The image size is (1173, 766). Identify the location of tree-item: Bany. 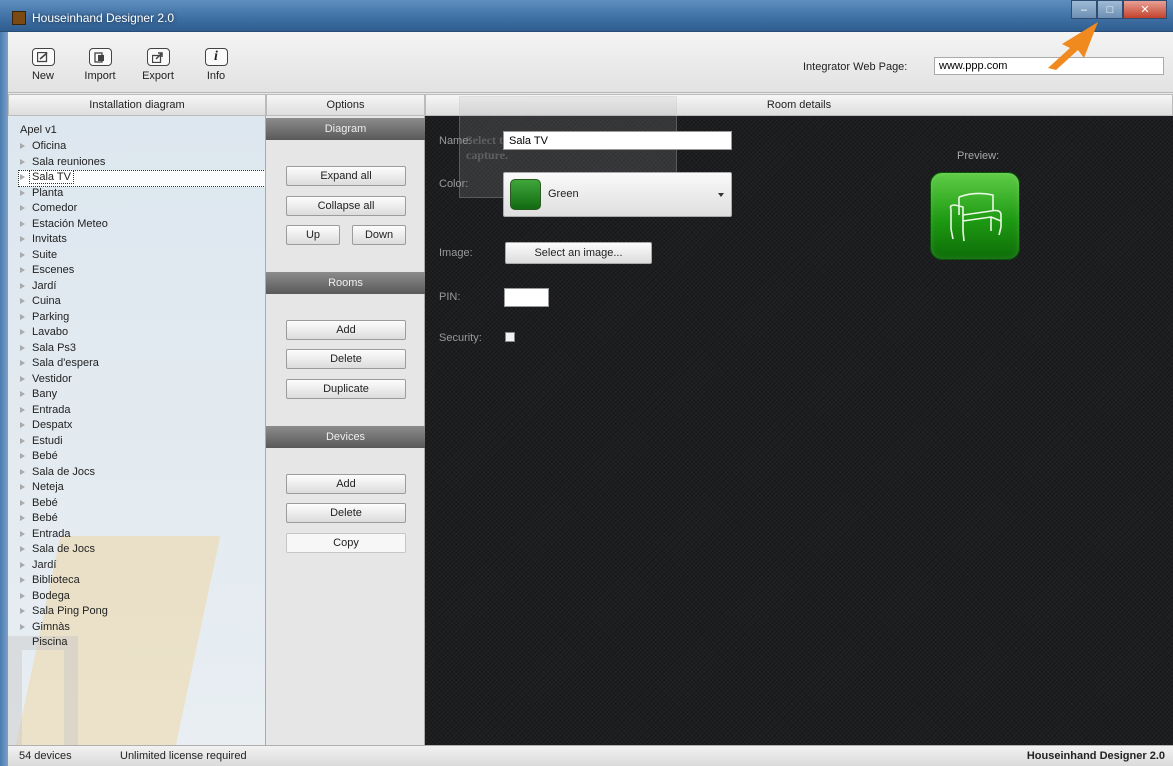
(136, 395).